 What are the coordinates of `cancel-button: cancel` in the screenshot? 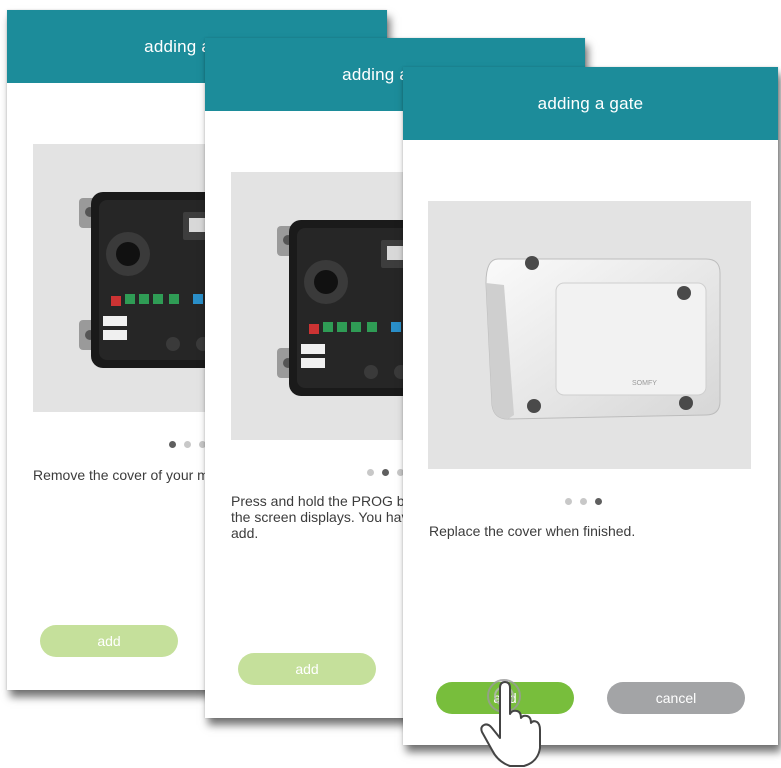 It's located at (676, 698).